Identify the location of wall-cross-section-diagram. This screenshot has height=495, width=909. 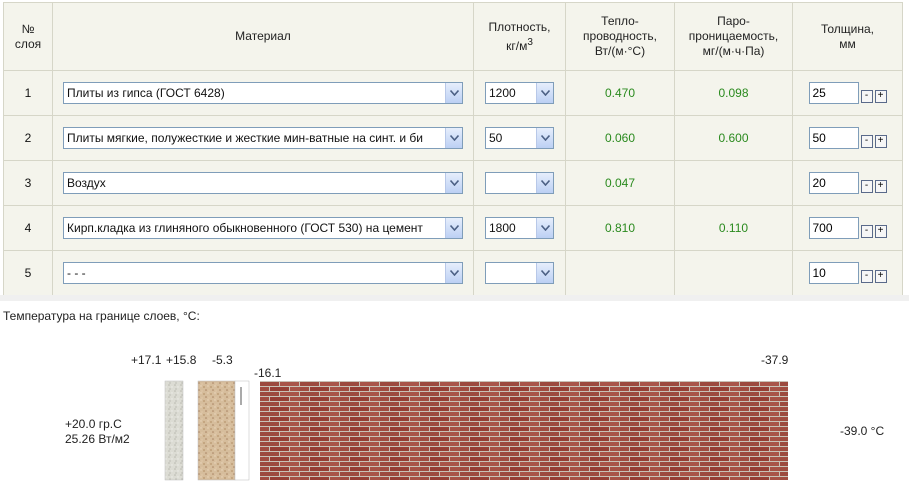
(476, 430).